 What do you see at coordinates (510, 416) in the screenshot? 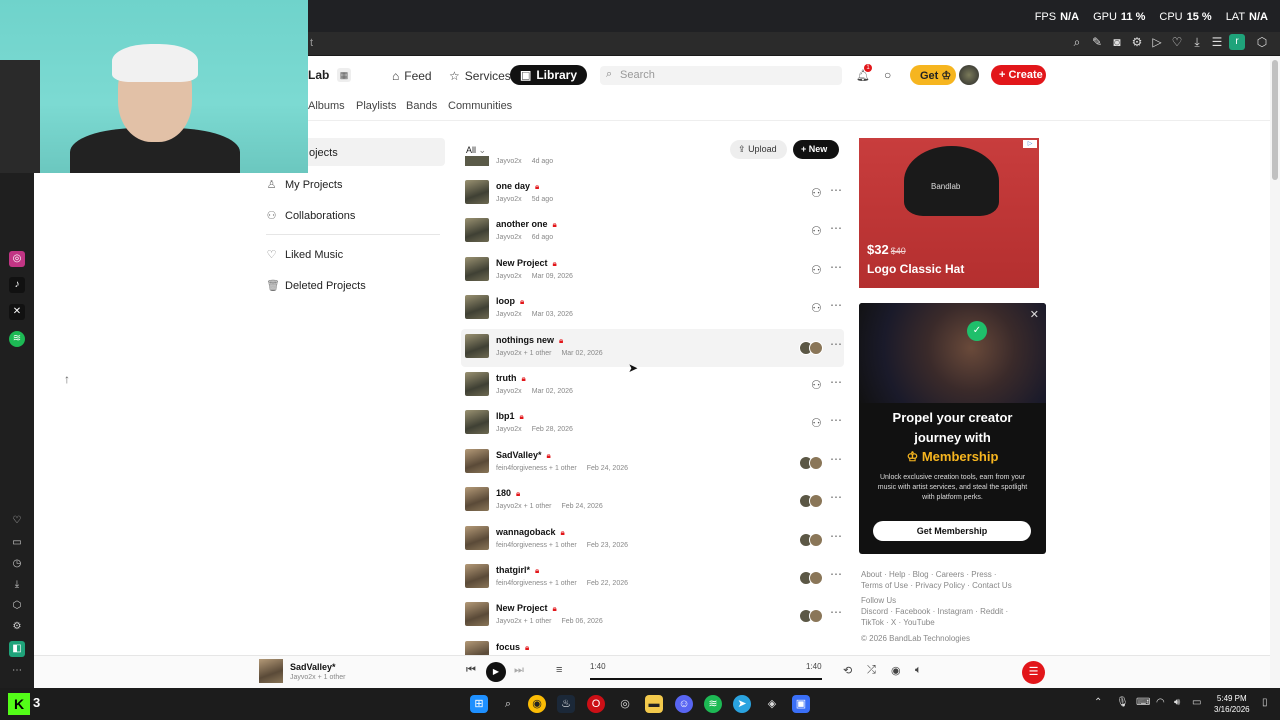
I see `project-title: lbp1 🔒︎` at bounding box center [510, 416].